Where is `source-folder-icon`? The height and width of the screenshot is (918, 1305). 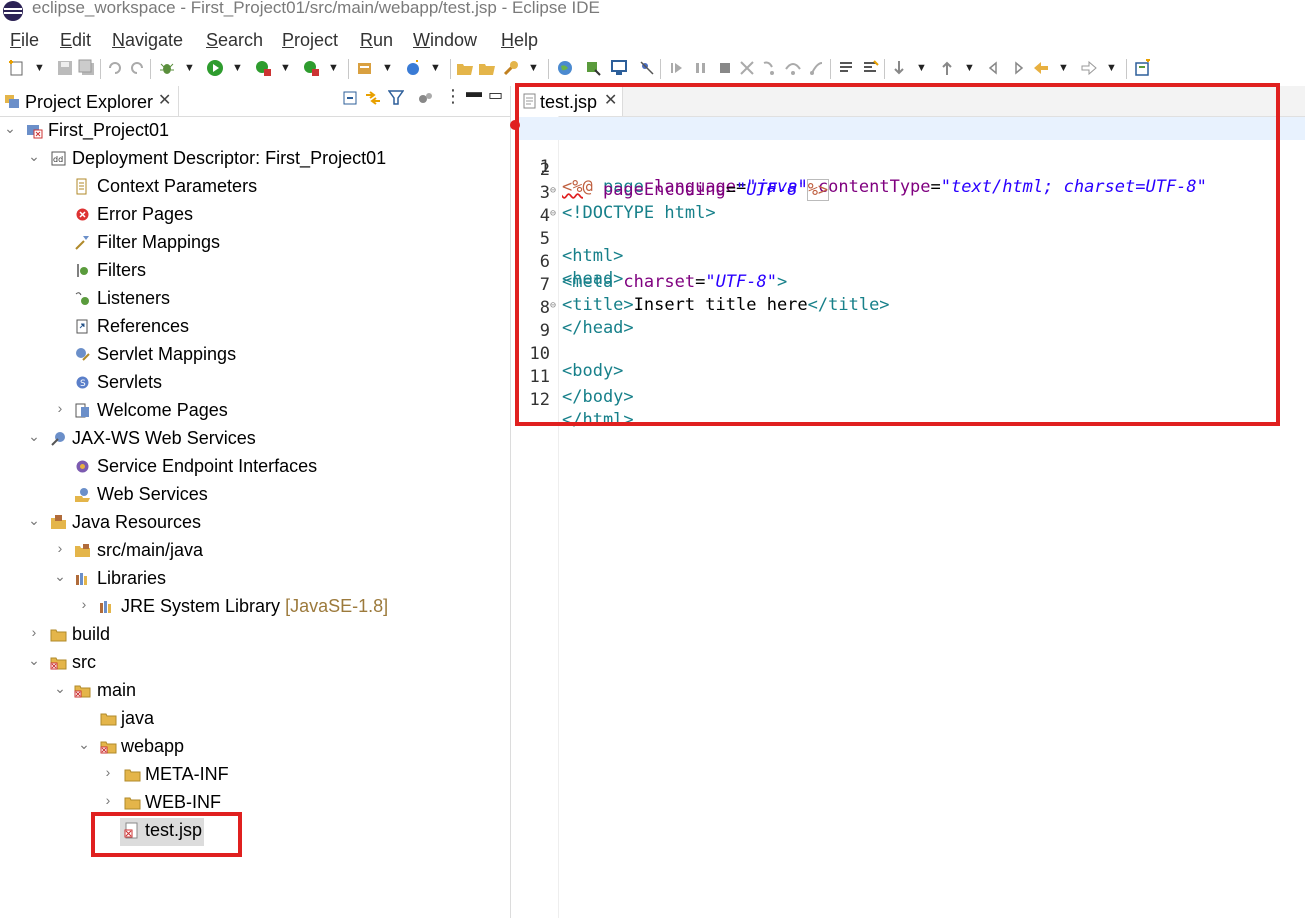 source-folder-icon is located at coordinates (82, 550).